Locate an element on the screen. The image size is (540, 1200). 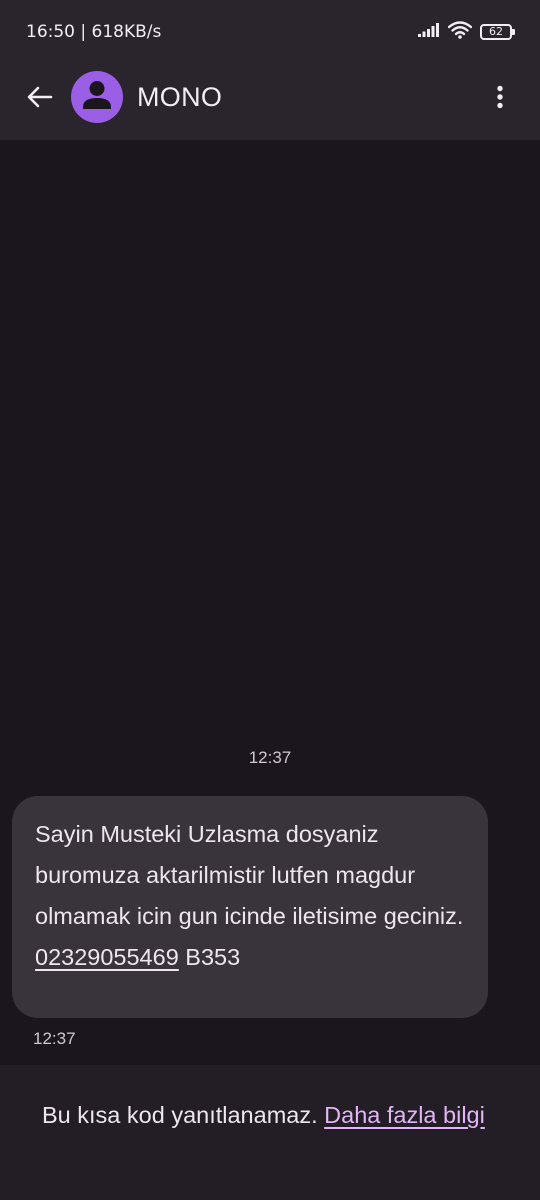
phone-number-link: 02329055469 is located at coordinates (107, 957).